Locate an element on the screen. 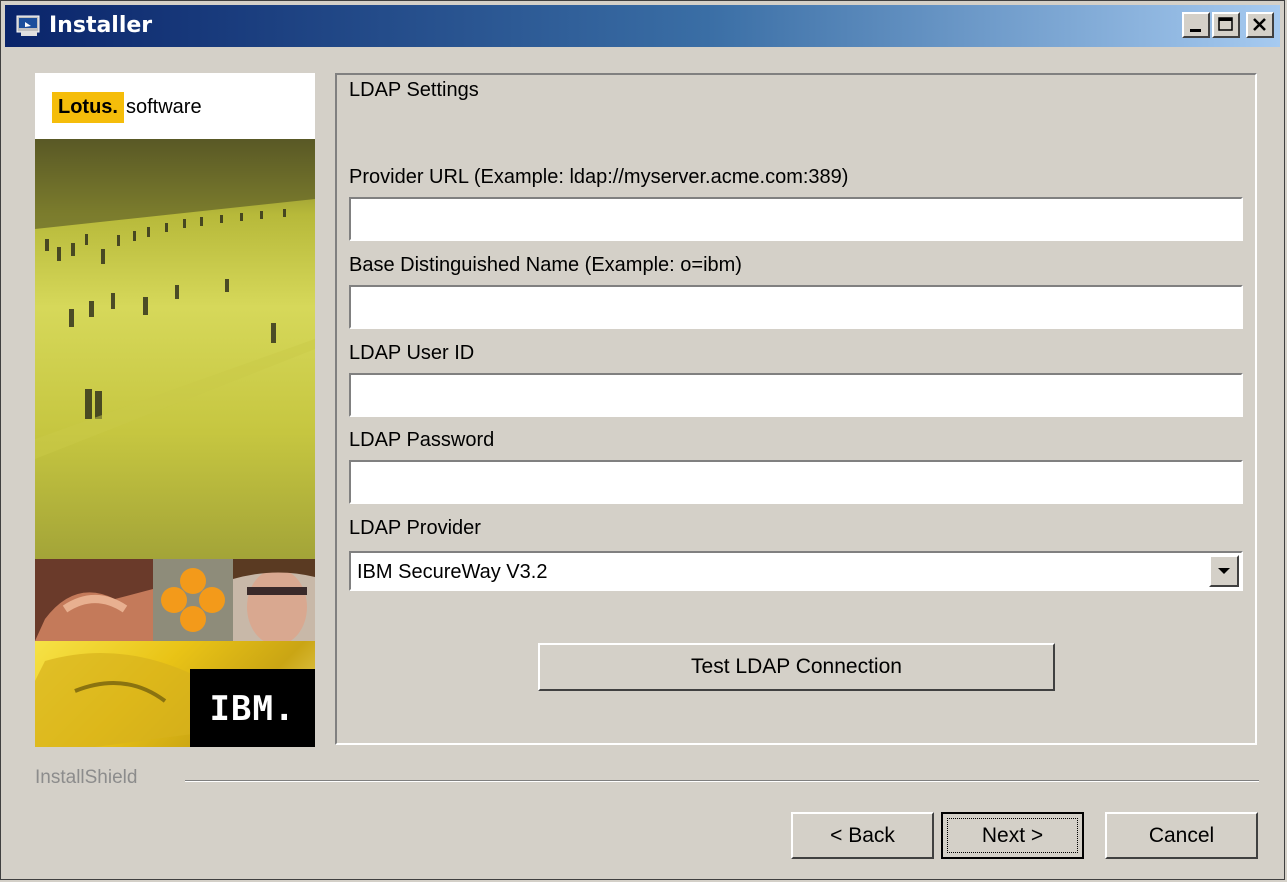 The height and width of the screenshot is (882, 1287). next-button: Next > is located at coordinates (1012, 835).